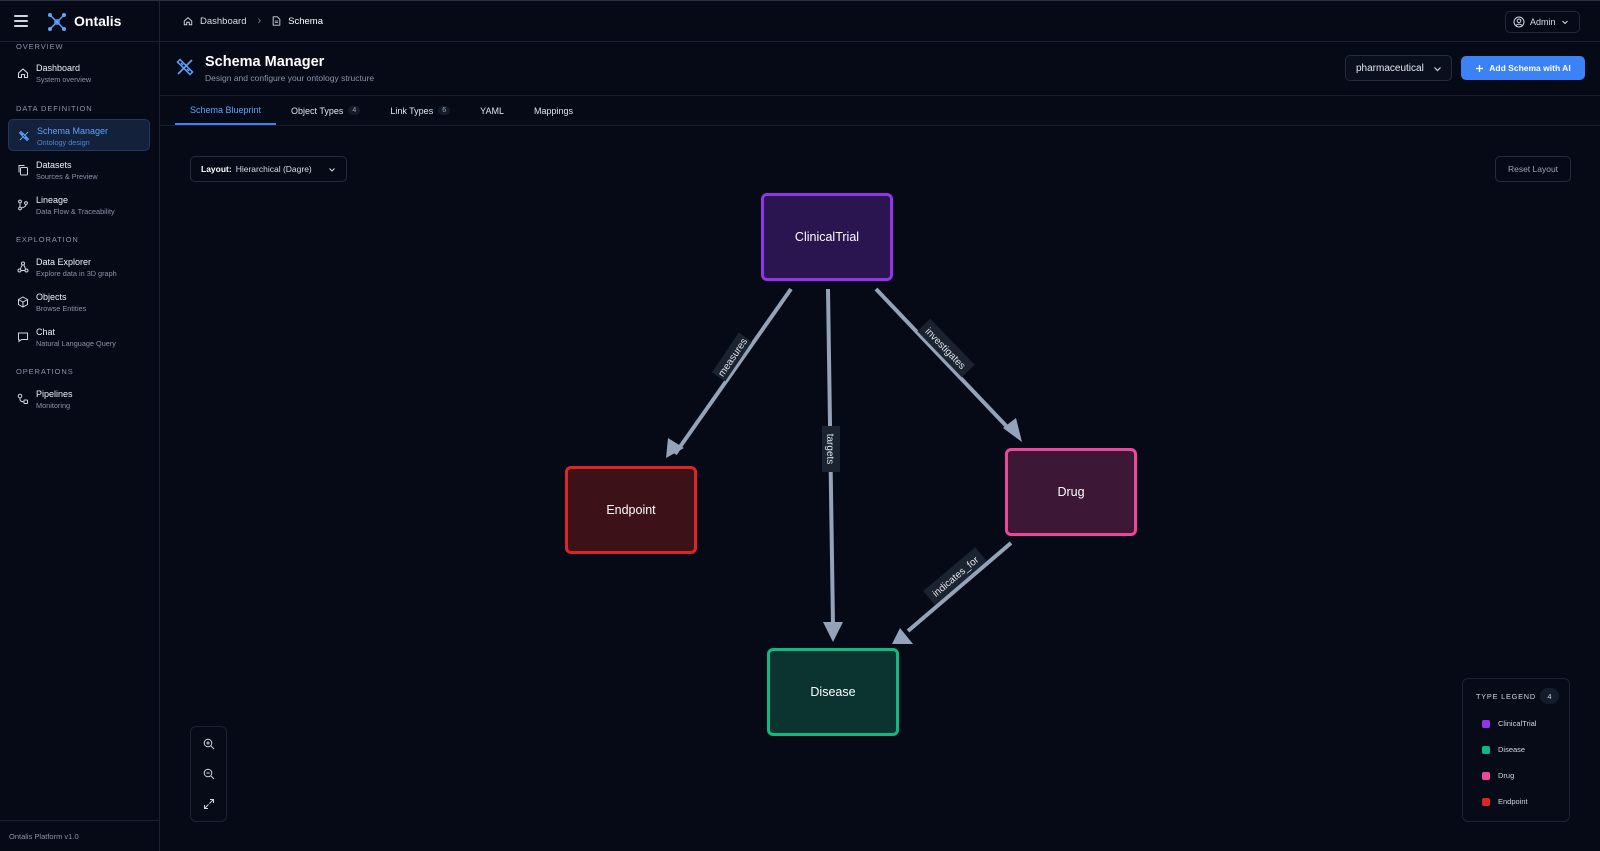 The height and width of the screenshot is (851, 1600). Describe the element at coordinates (945, 349) in the screenshot. I see `edge-label: investigates` at that location.